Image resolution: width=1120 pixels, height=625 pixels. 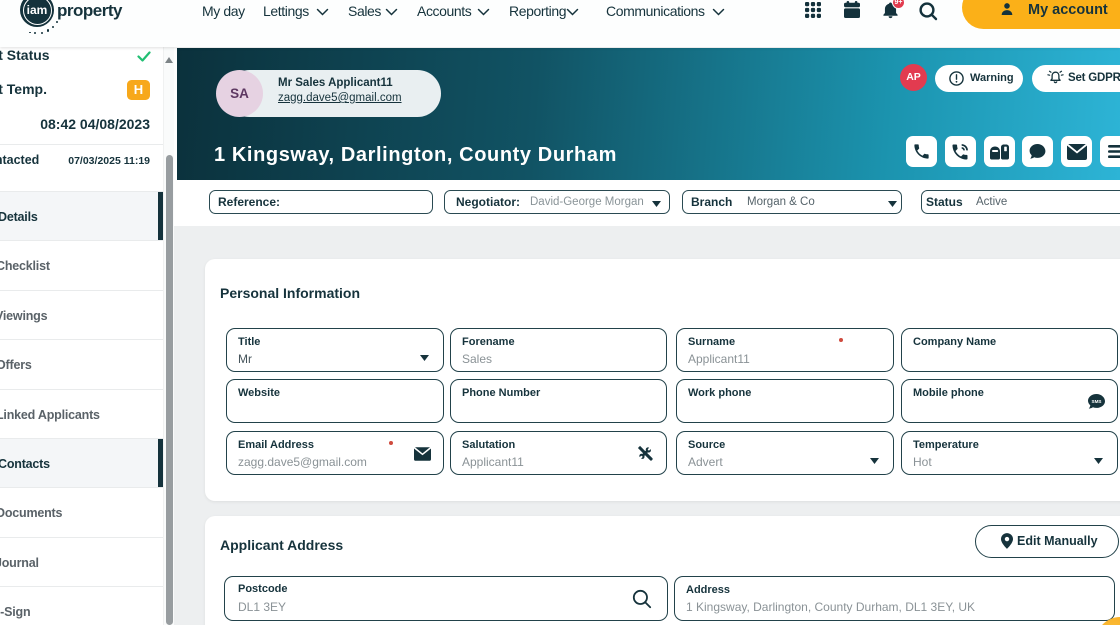 What do you see at coordinates (1097, 401) in the screenshot?
I see `svg-text: SMS` at bounding box center [1097, 401].